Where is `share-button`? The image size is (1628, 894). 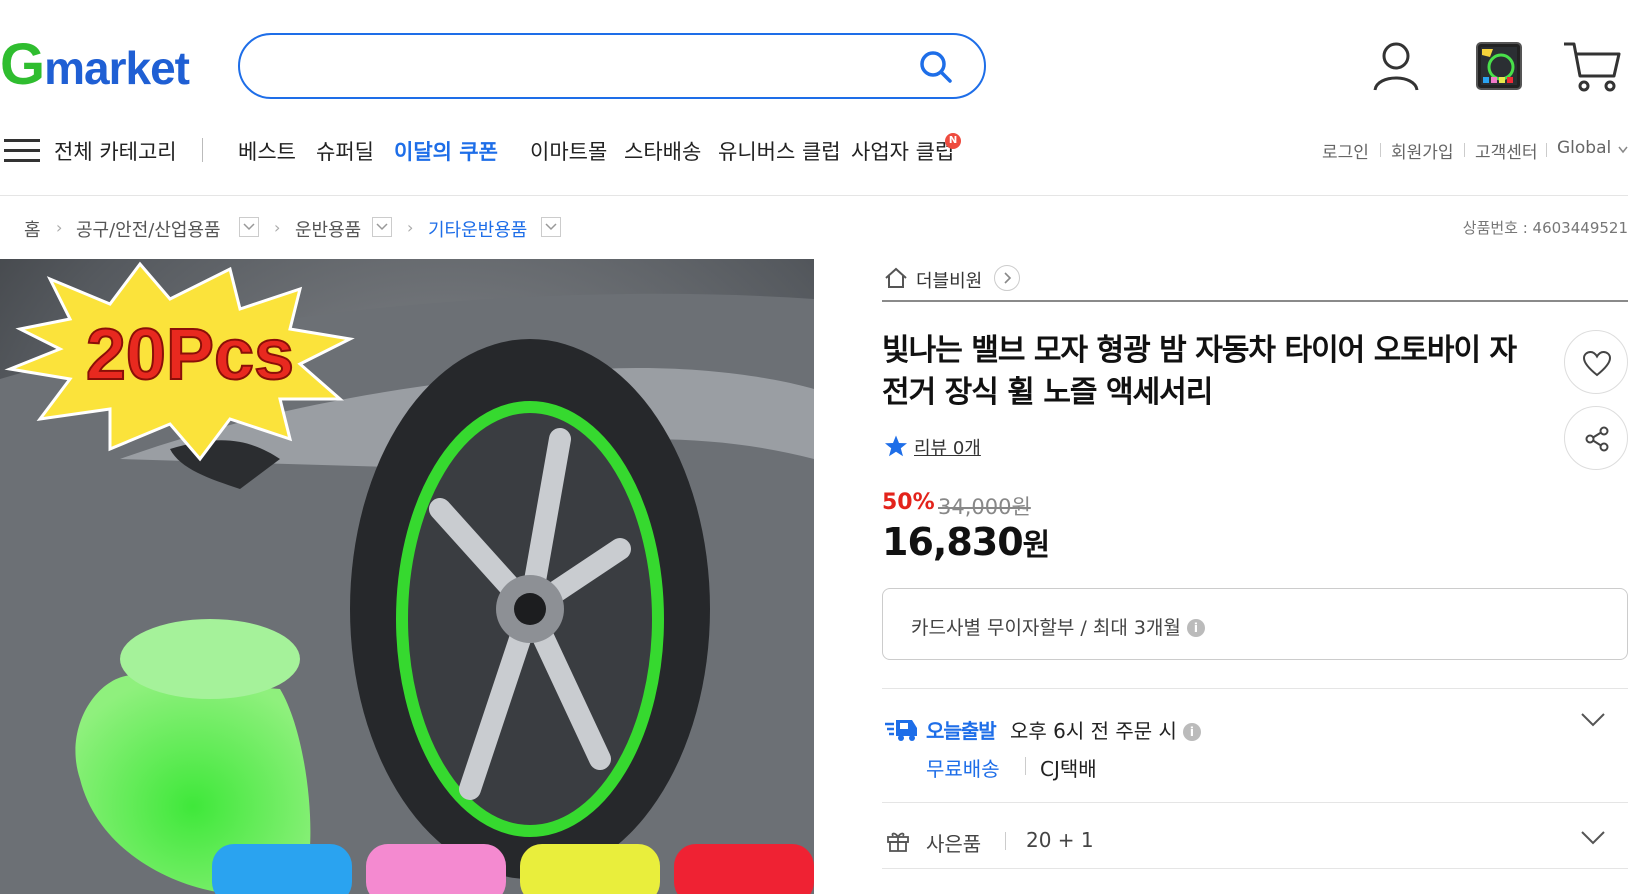 share-button is located at coordinates (1596, 438).